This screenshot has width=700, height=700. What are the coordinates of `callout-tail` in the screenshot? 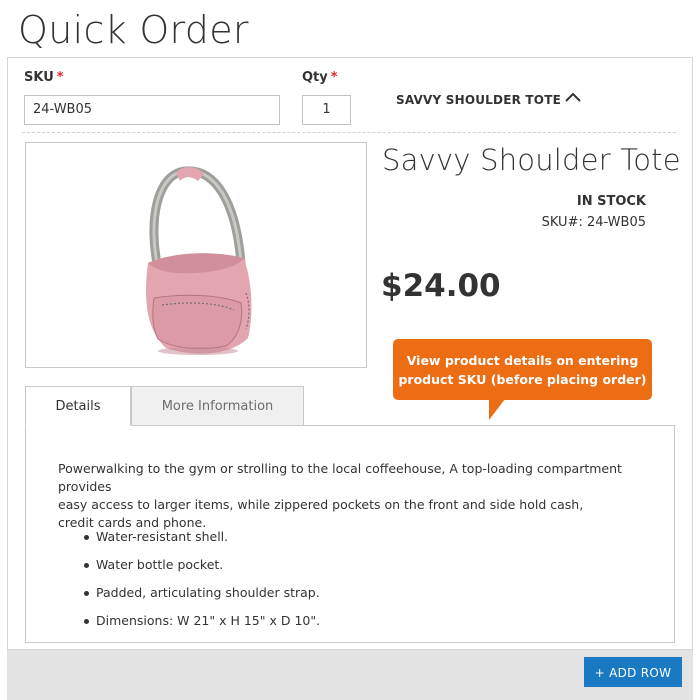 It's located at (497, 409).